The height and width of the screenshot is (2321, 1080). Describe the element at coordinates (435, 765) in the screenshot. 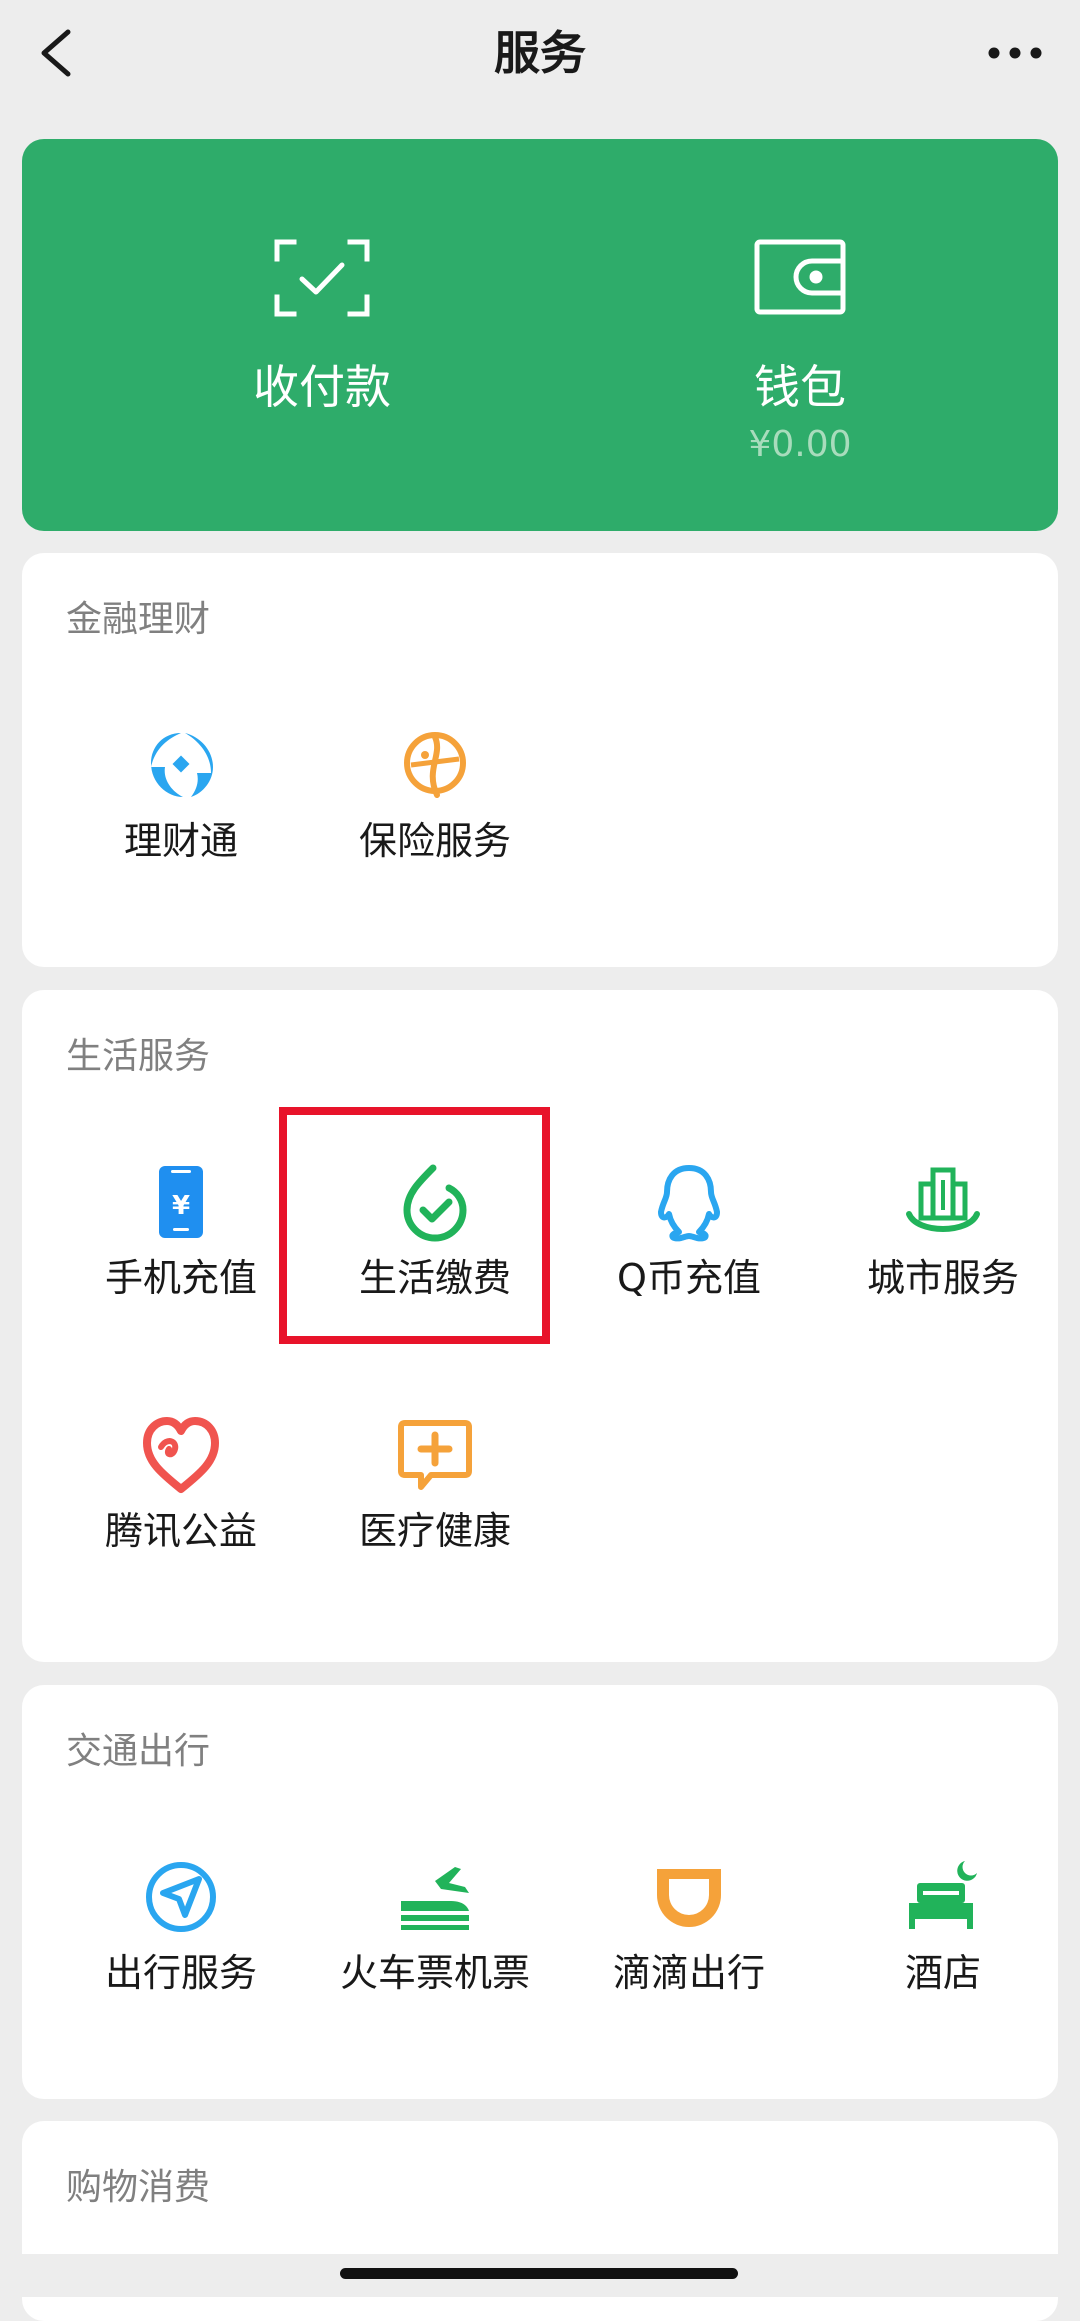

I see `insurance-icon` at that location.